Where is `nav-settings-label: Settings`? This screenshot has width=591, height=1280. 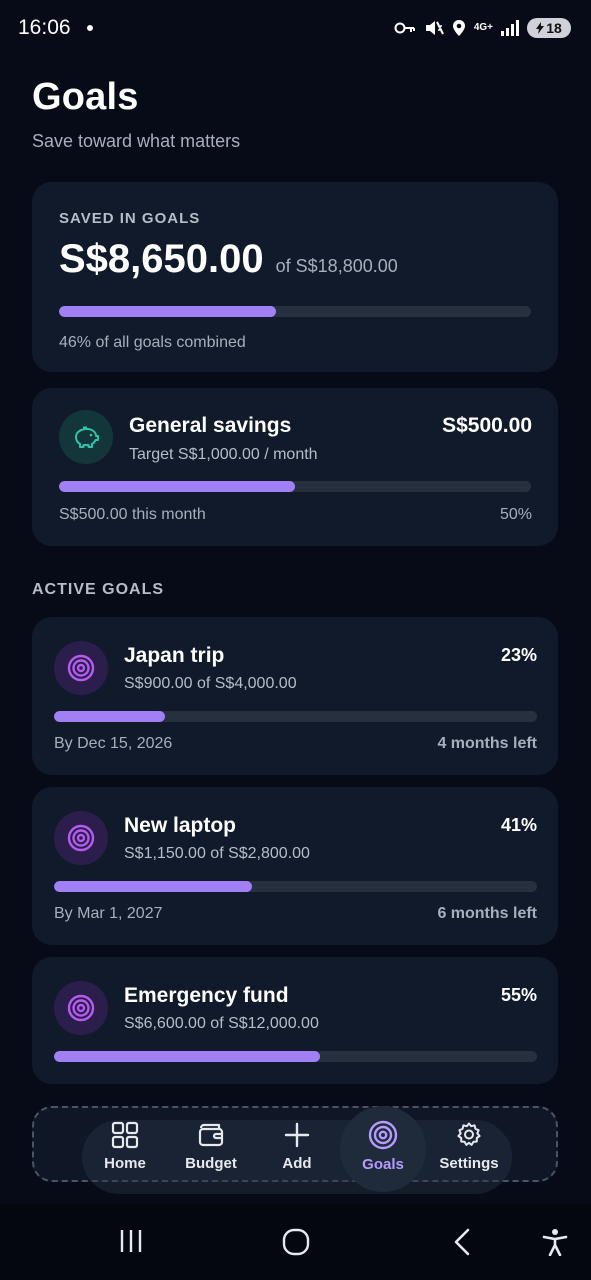 nav-settings-label: Settings is located at coordinates (469, 1163).